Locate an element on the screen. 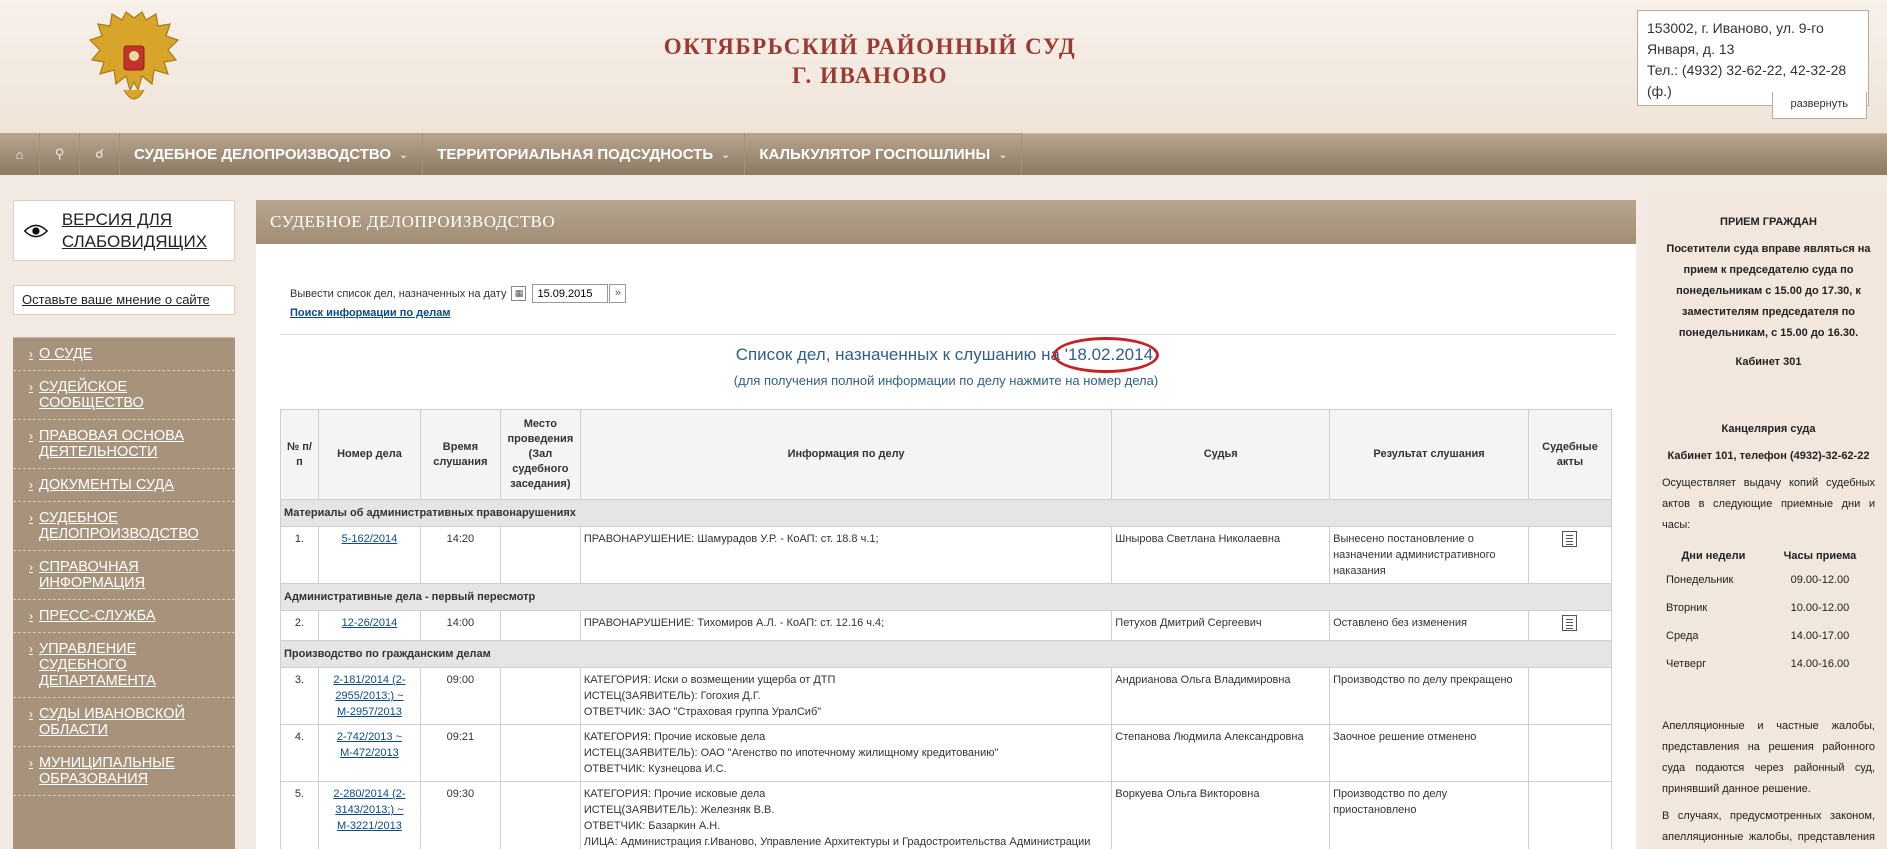 The width and height of the screenshot is (1887, 849). hearing-time: 09:21 is located at coordinates (460, 753).